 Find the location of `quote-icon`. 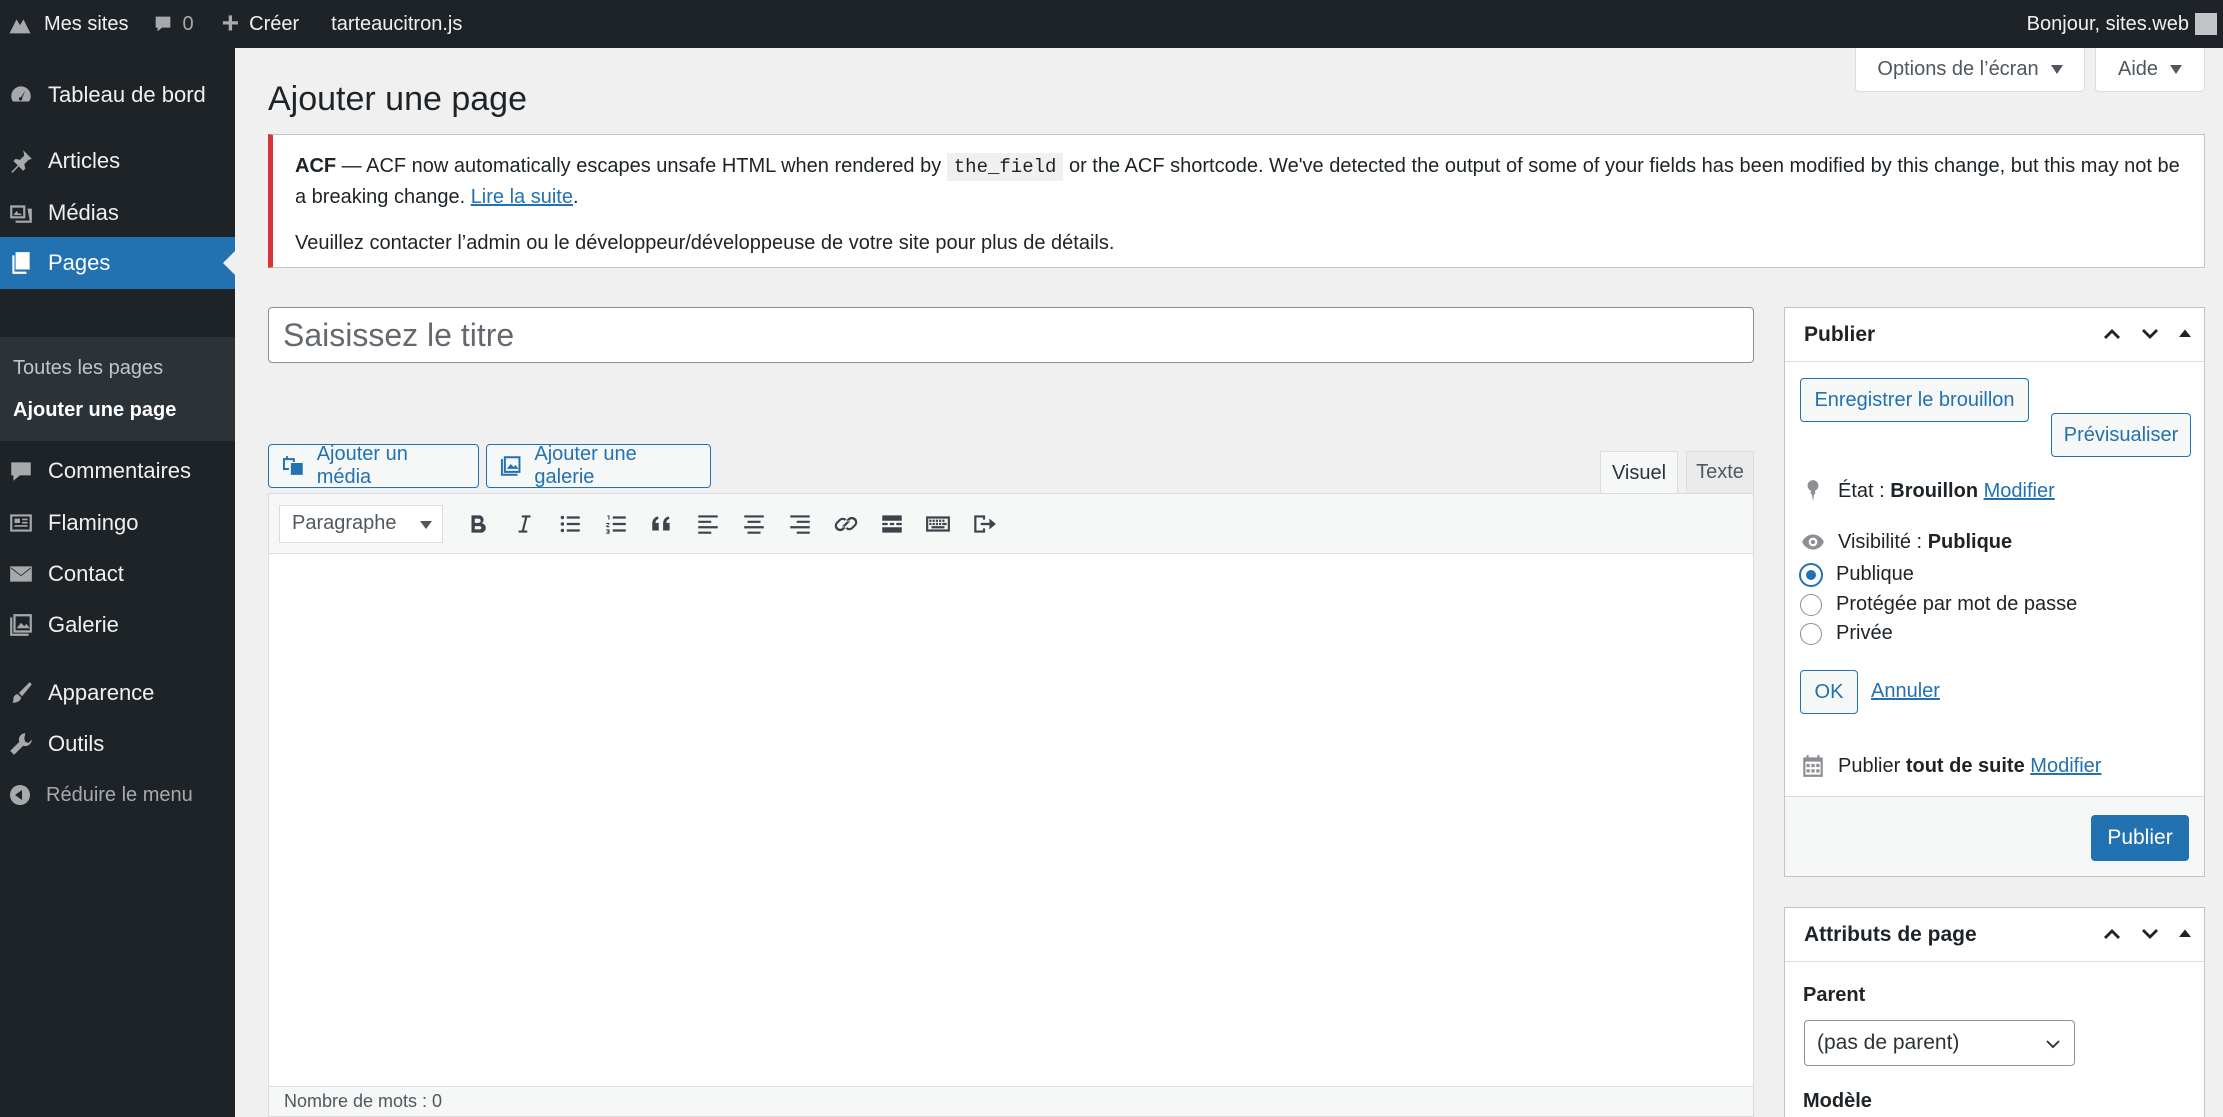

quote-icon is located at coordinates (661, 522).